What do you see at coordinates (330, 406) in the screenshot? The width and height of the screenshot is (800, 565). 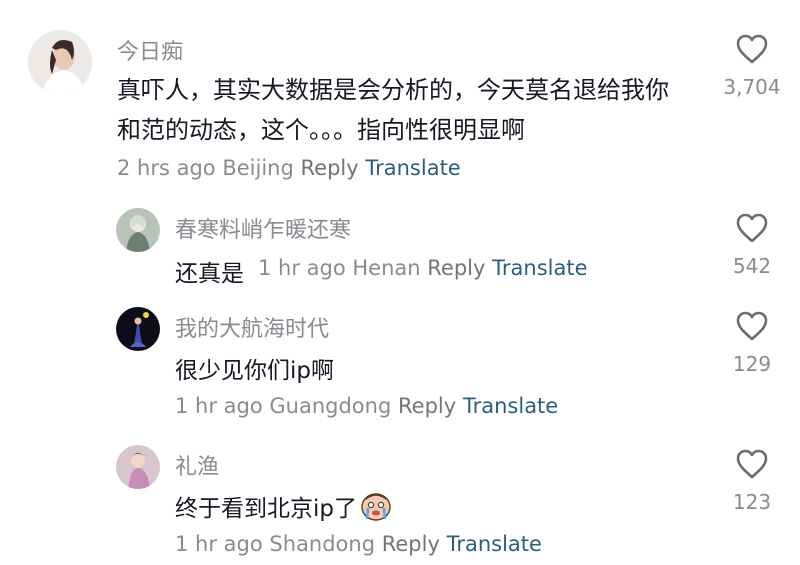 I see `location: Guangdong` at bounding box center [330, 406].